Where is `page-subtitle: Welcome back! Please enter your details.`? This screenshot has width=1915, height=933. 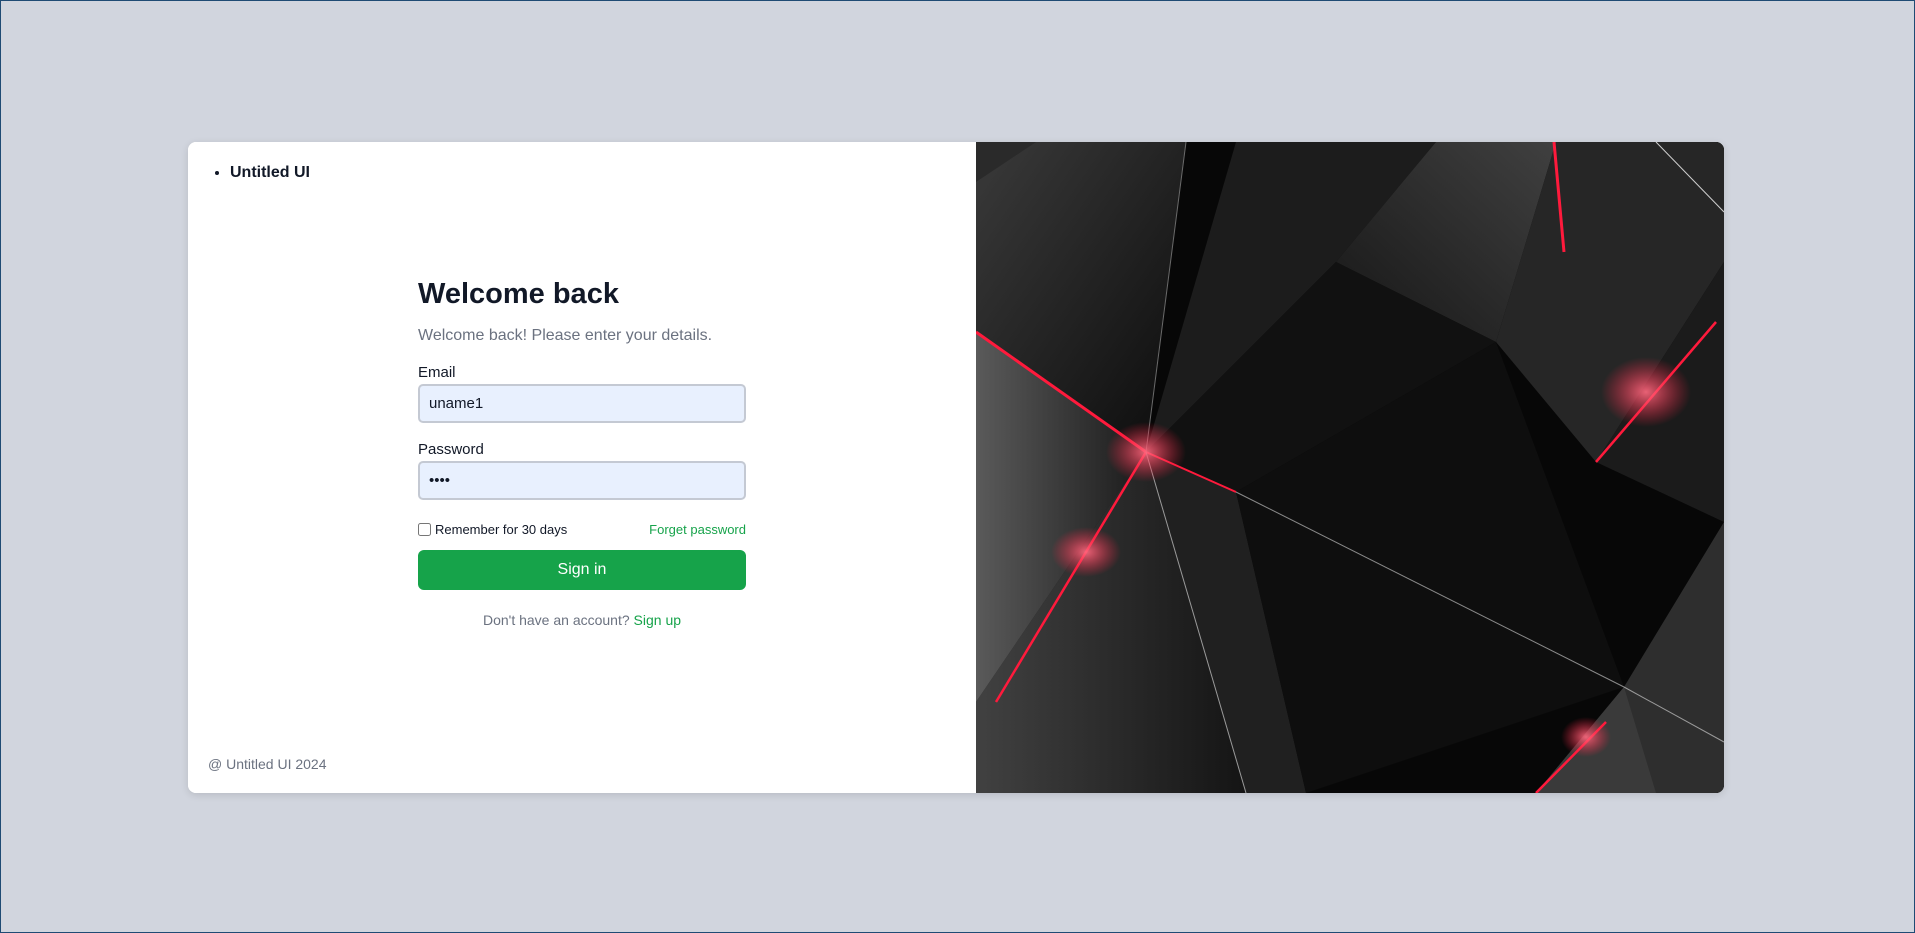
page-subtitle: Welcome back! Please enter your details. is located at coordinates (565, 335).